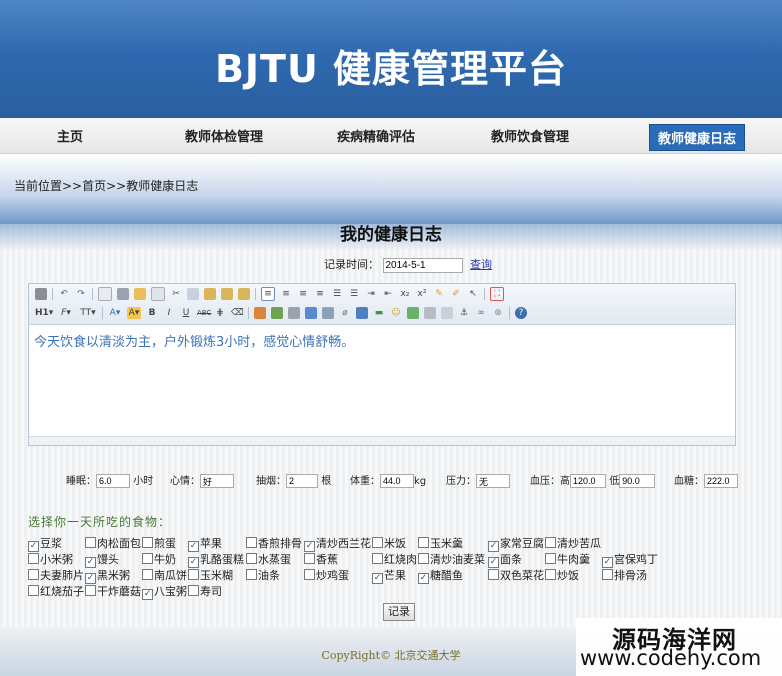  Describe the element at coordinates (204, 313) in the screenshot. I see `strikethrough-icon: ABC` at that location.